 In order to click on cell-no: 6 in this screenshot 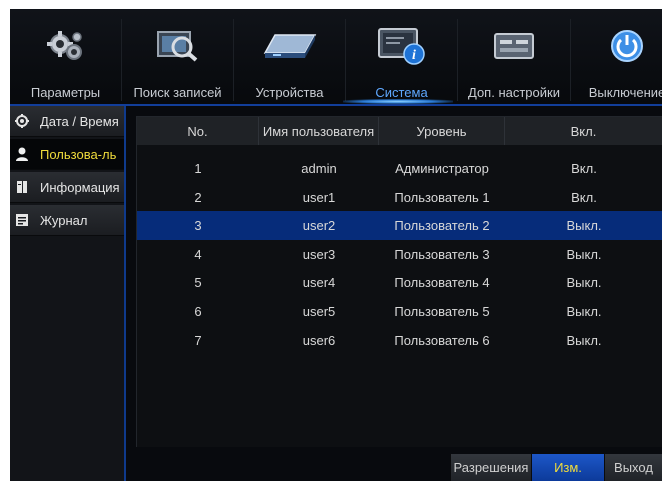, I will do `click(198, 311)`.